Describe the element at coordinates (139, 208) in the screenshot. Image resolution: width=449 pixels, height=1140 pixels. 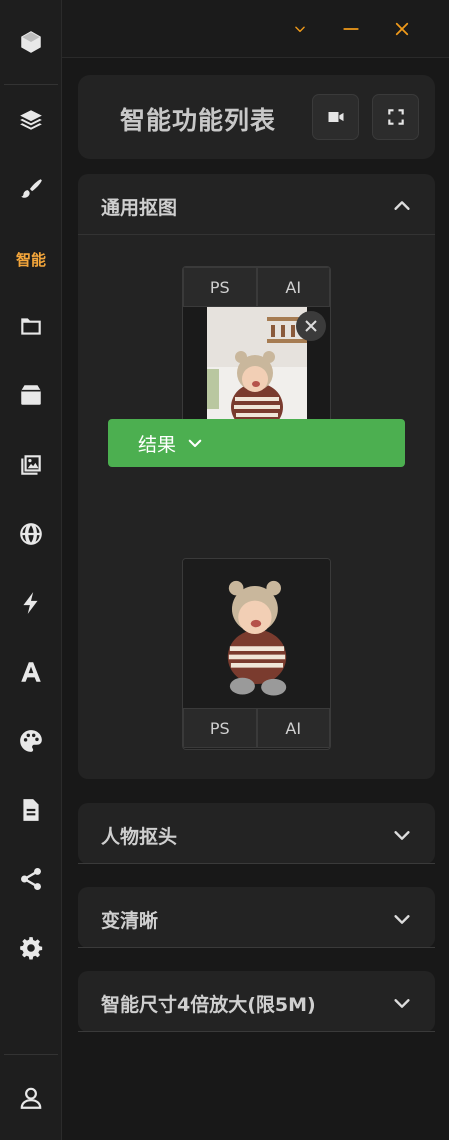
I see `section-title: 通用抠图` at that location.